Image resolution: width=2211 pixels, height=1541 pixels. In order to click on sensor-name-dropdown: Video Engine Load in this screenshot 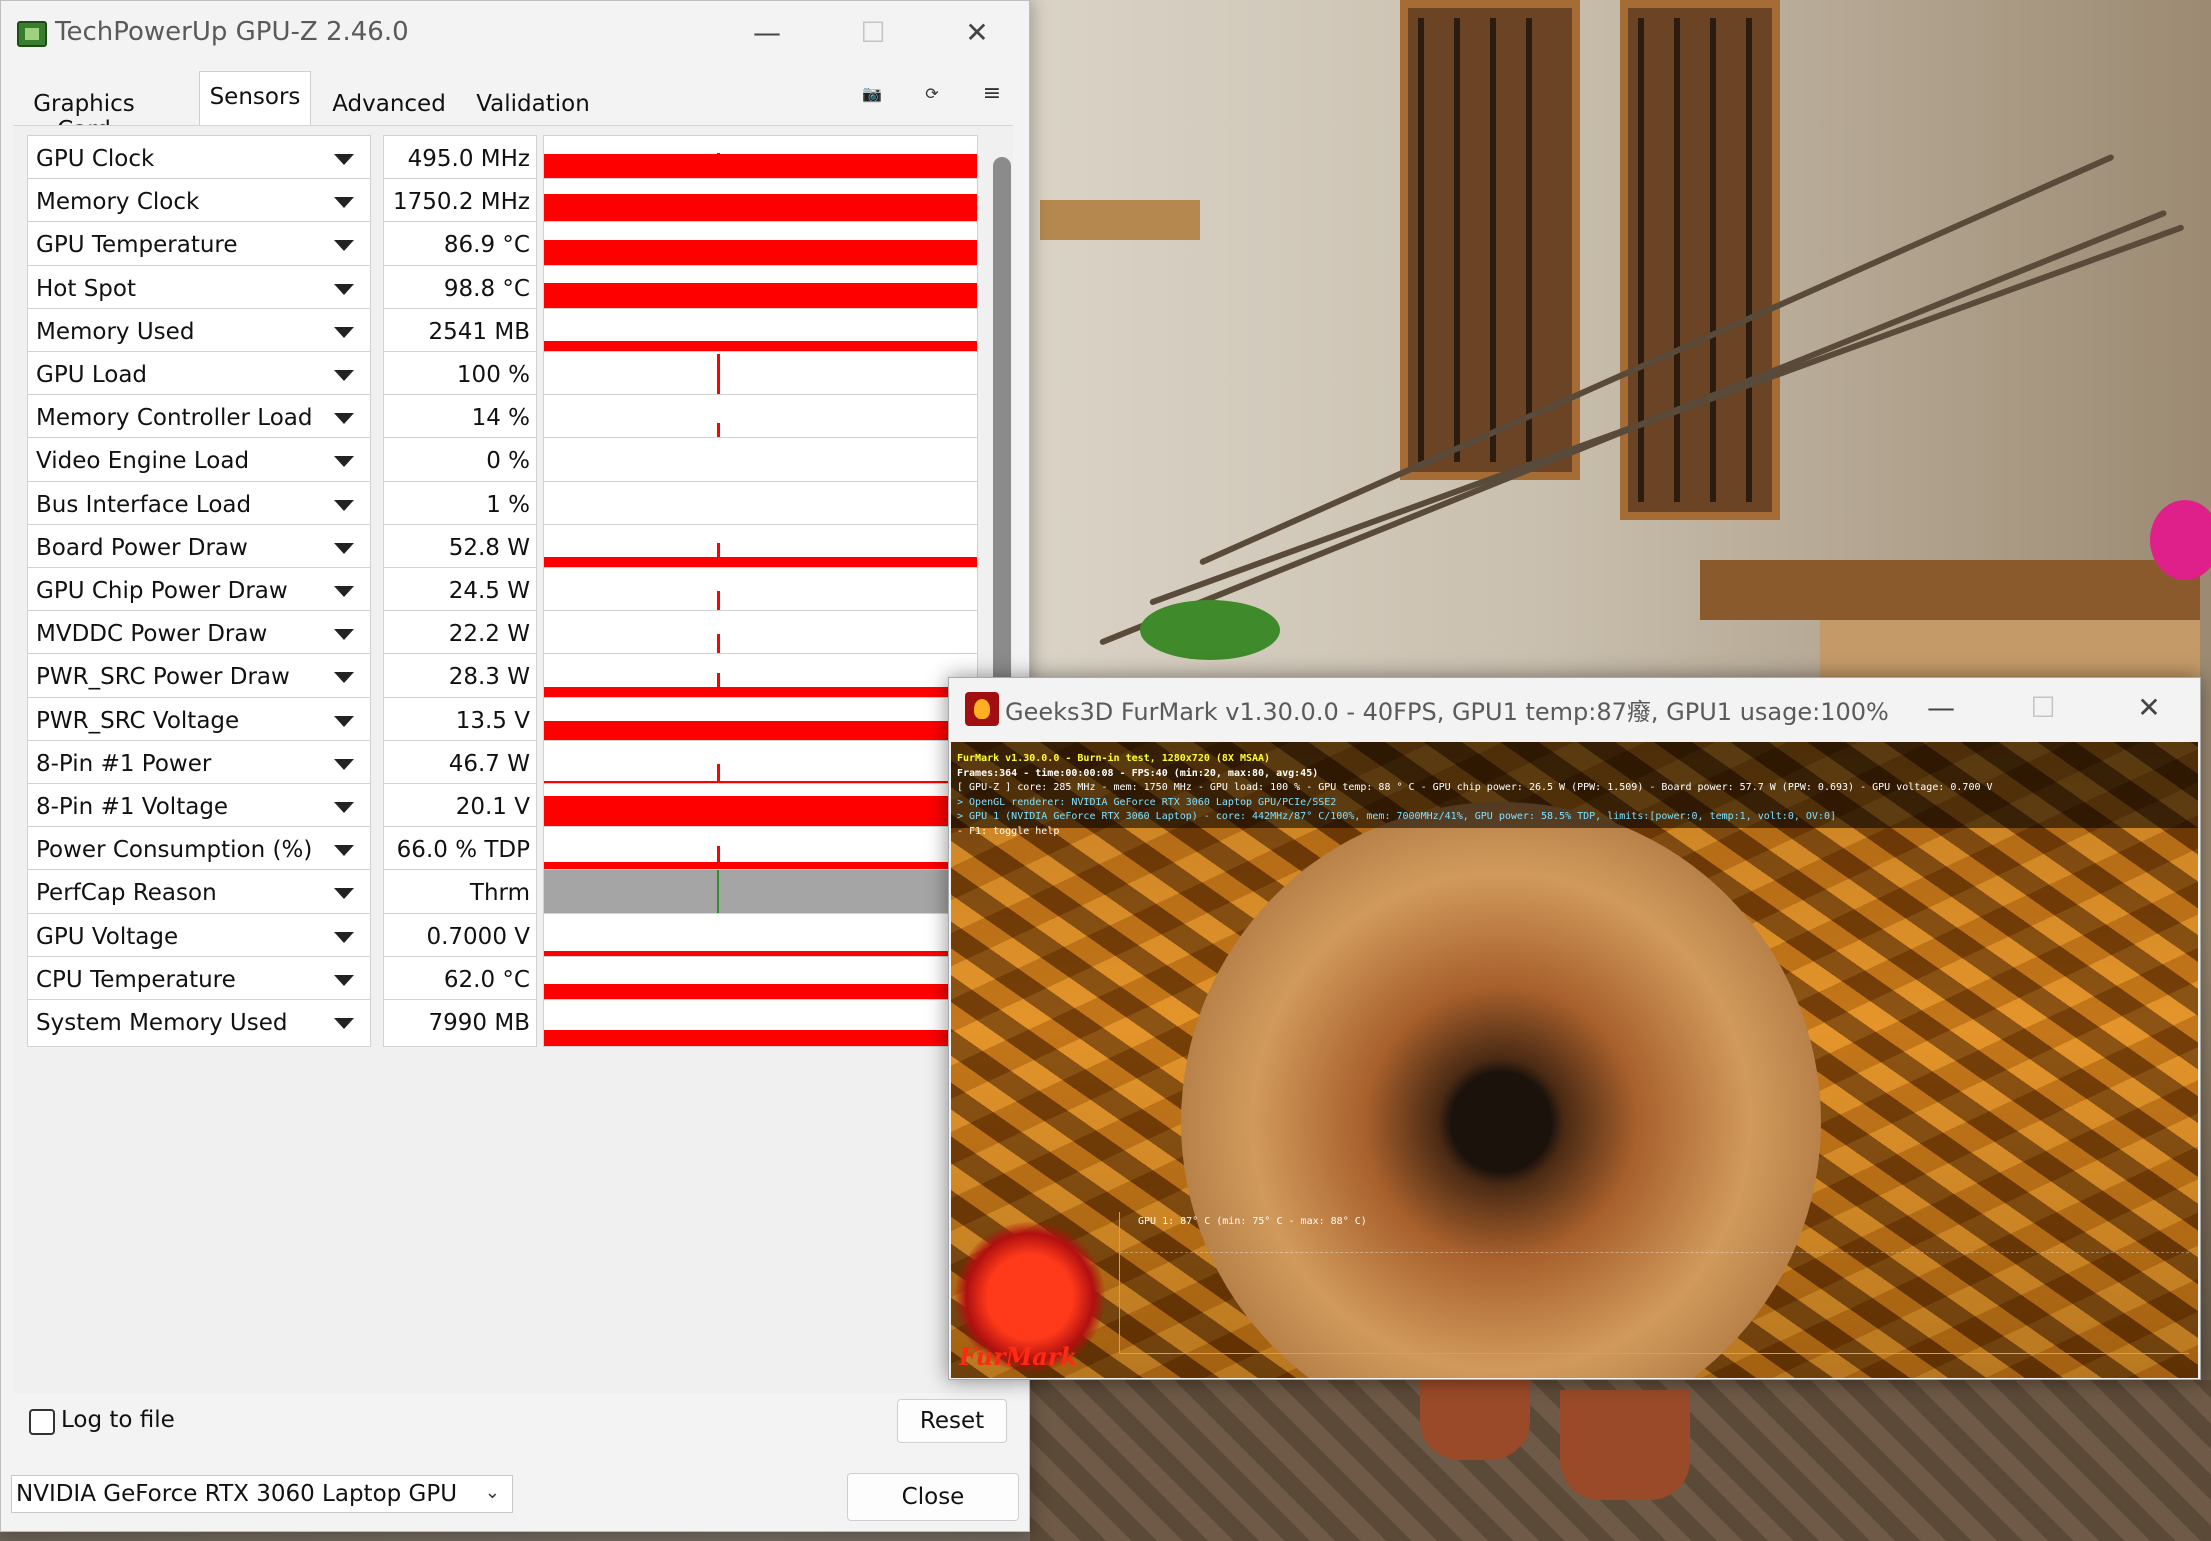, I will do `click(199, 461)`.